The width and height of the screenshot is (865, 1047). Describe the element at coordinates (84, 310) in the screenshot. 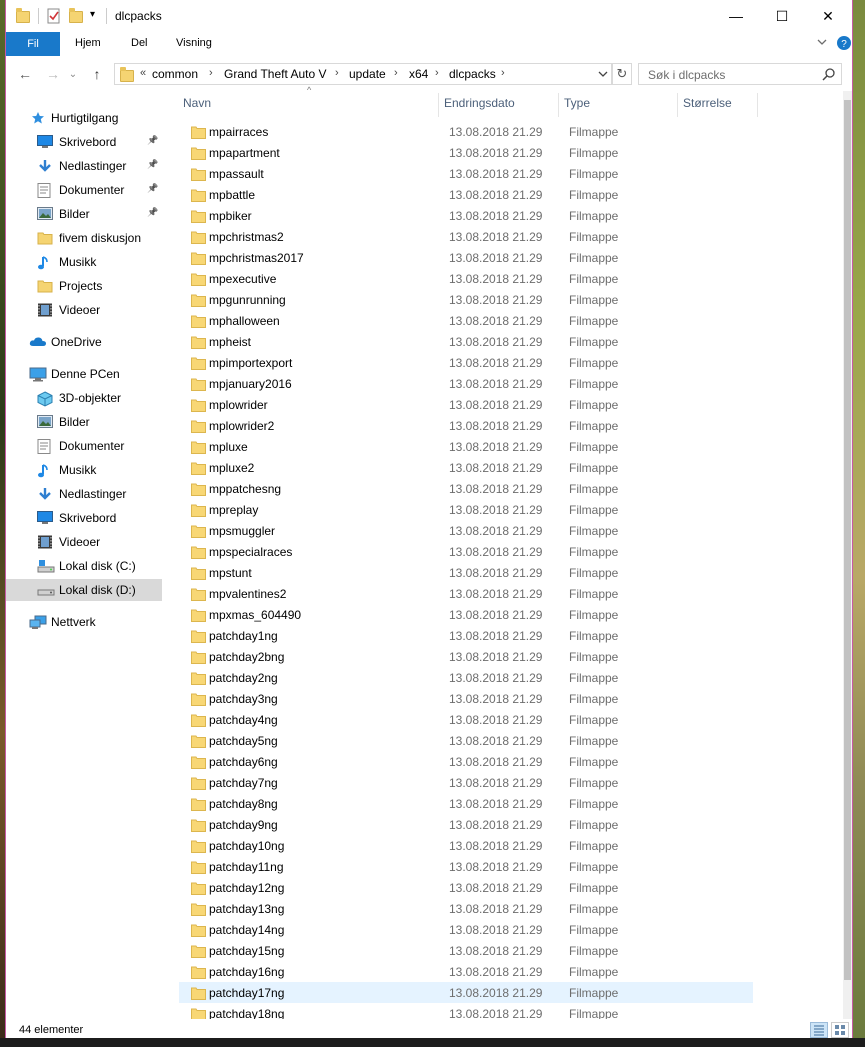

I see `sidebar-item-quick-videoer: Videoer` at that location.